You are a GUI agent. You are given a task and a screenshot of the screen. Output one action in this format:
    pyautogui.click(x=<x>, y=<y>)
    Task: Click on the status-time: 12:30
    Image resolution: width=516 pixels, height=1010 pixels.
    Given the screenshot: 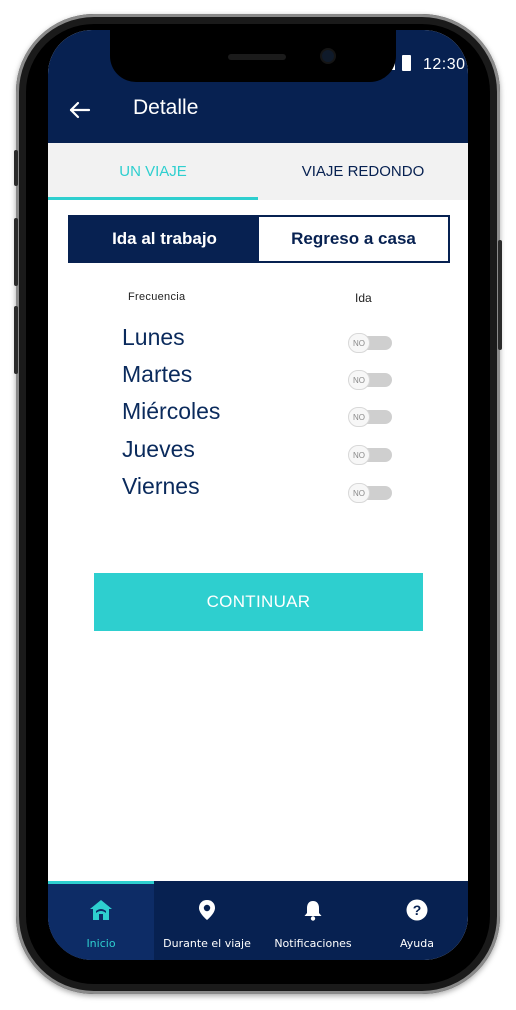 What is the action you would take?
    pyautogui.click(x=444, y=64)
    